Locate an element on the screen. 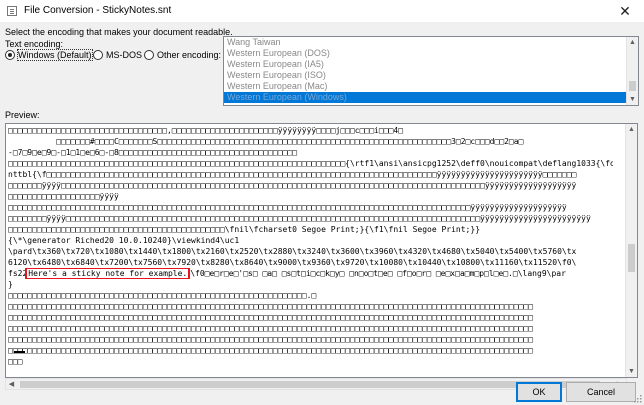 This screenshot has height=405, width=644. encoding-list-scrollbar: ▲ ▼ is located at coordinates (632, 71).